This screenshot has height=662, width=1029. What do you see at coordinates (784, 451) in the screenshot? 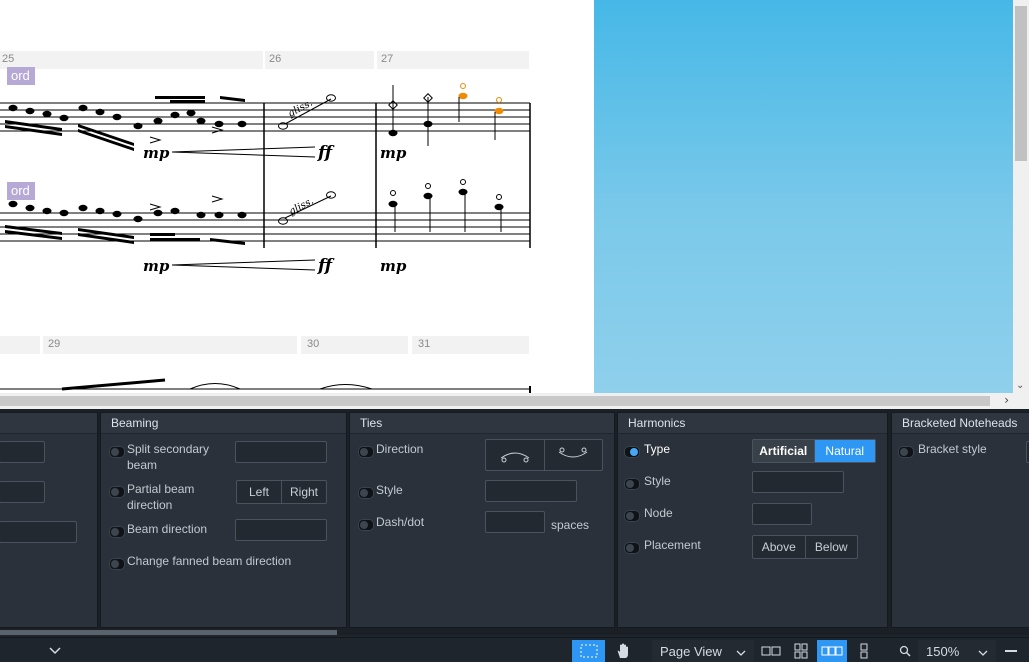
I see `artificial-option: Artificial` at bounding box center [784, 451].